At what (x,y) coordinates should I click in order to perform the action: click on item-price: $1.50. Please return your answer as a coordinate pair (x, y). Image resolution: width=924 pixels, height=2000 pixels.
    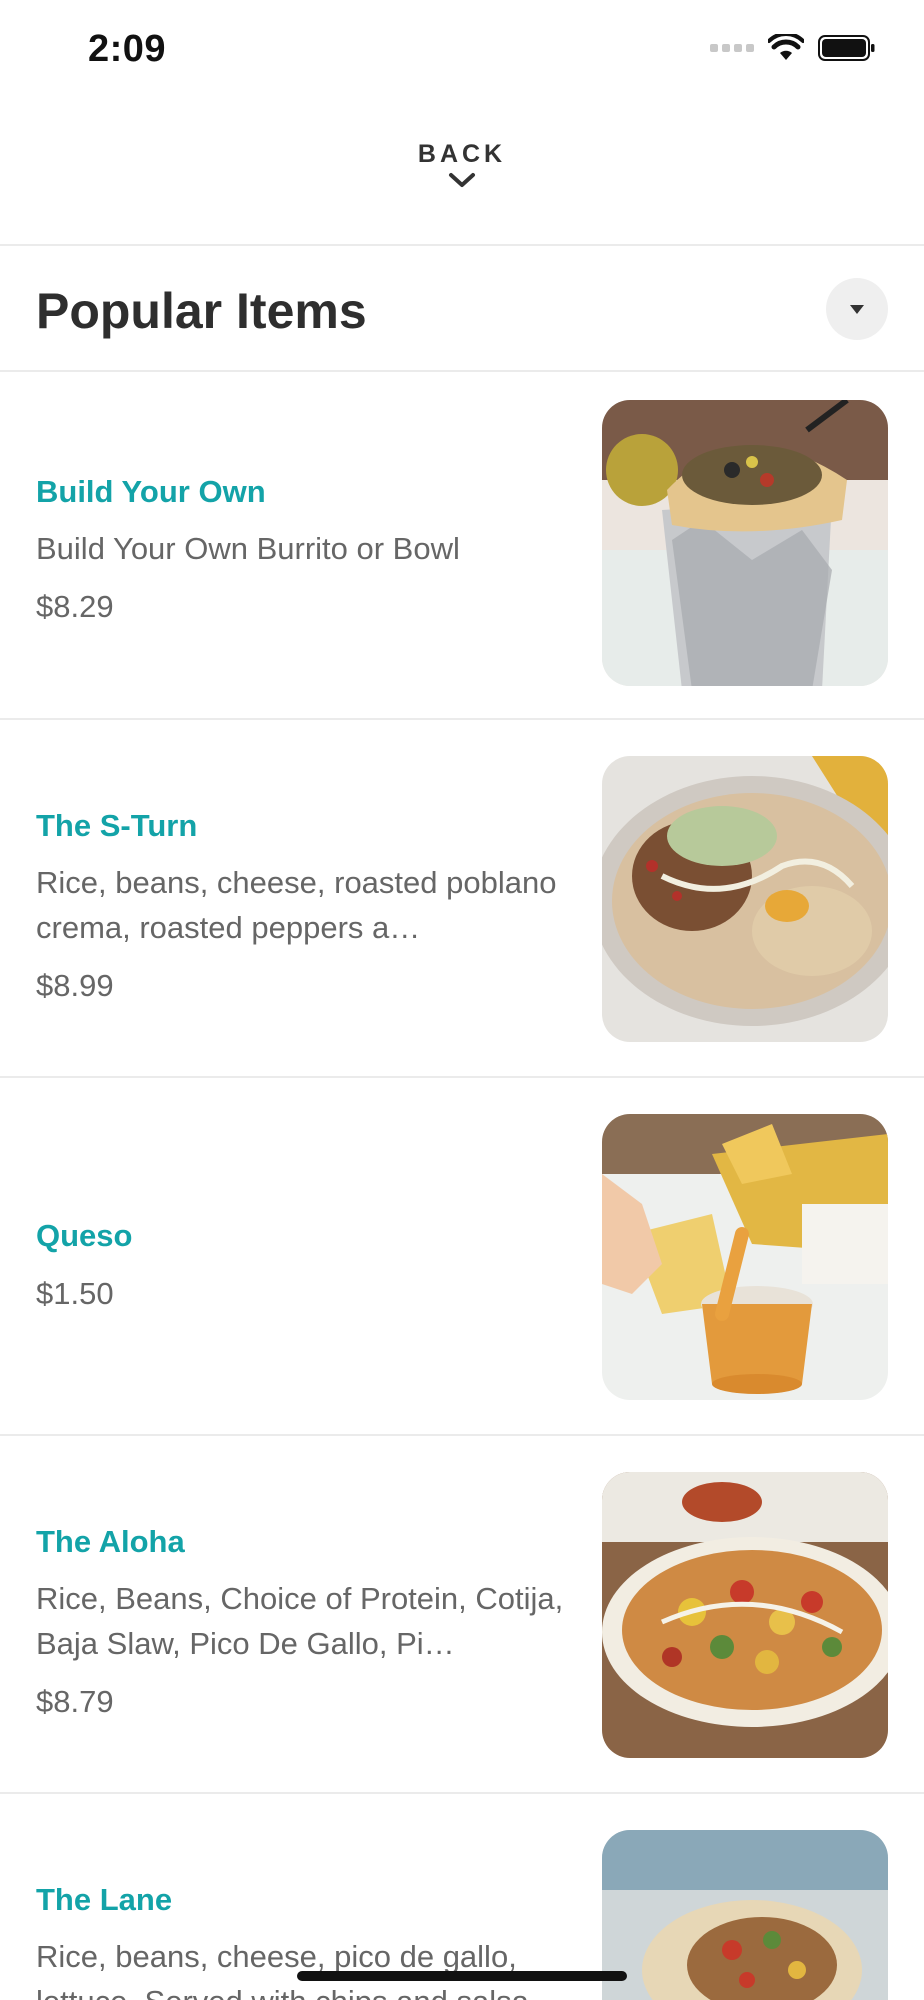
    Looking at the image, I should click on (75, 1293).